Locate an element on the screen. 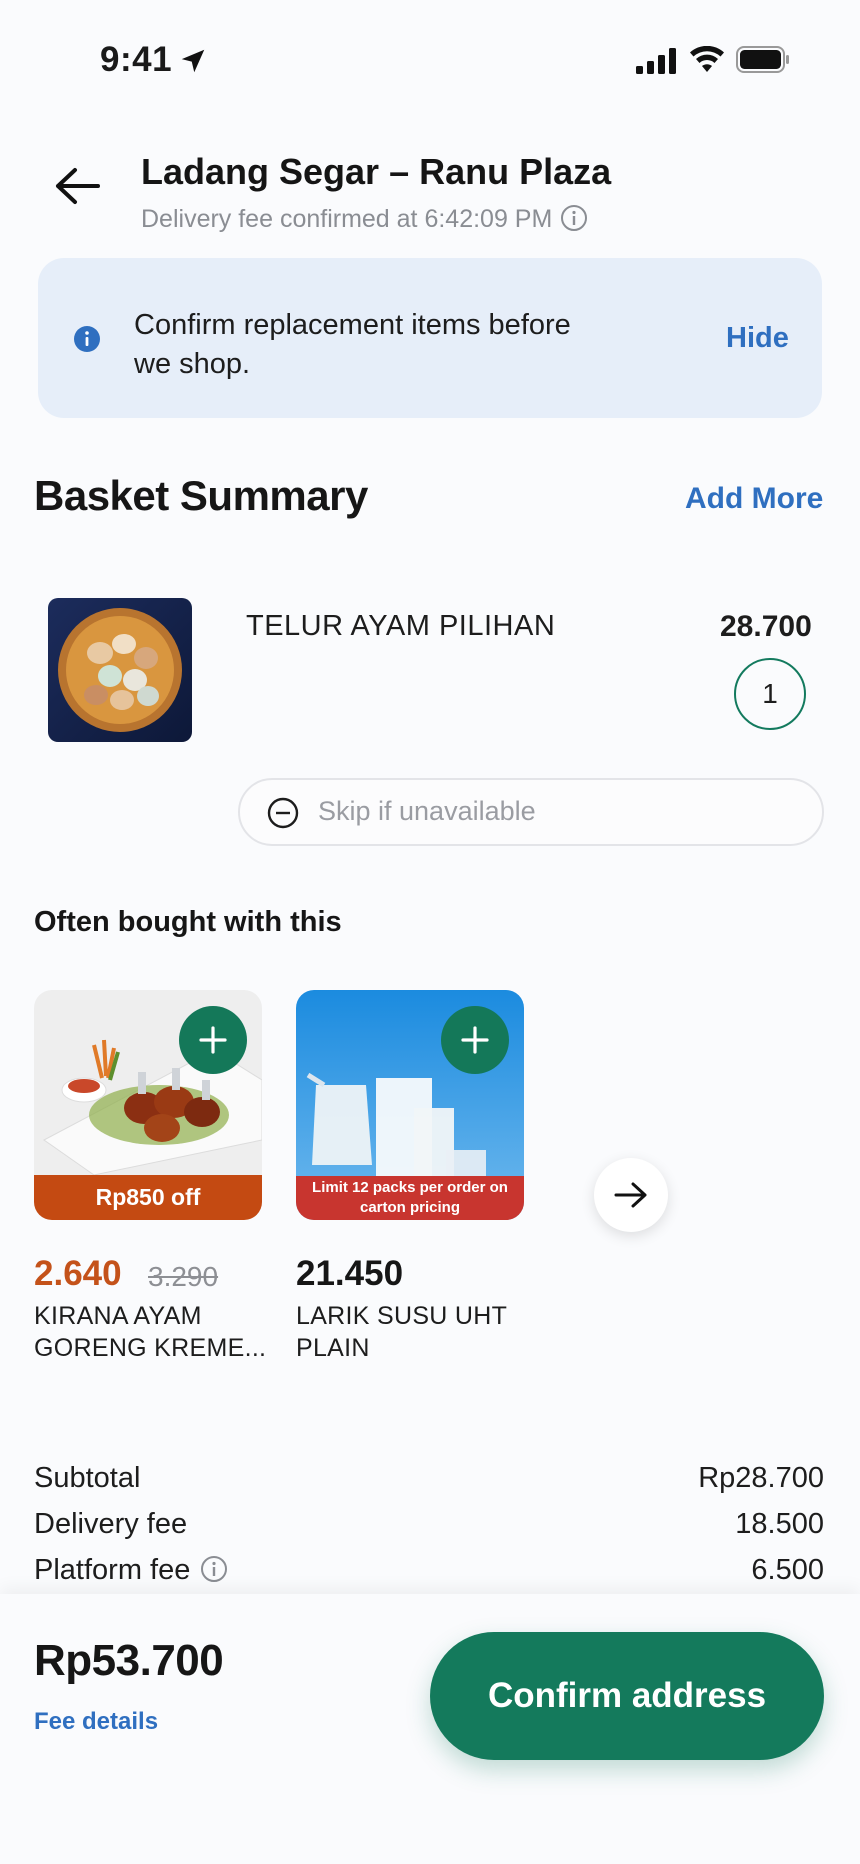 The image size is (860, 1864). subtotal-value: Rp28.700 is located at coordinates (761, 1478).